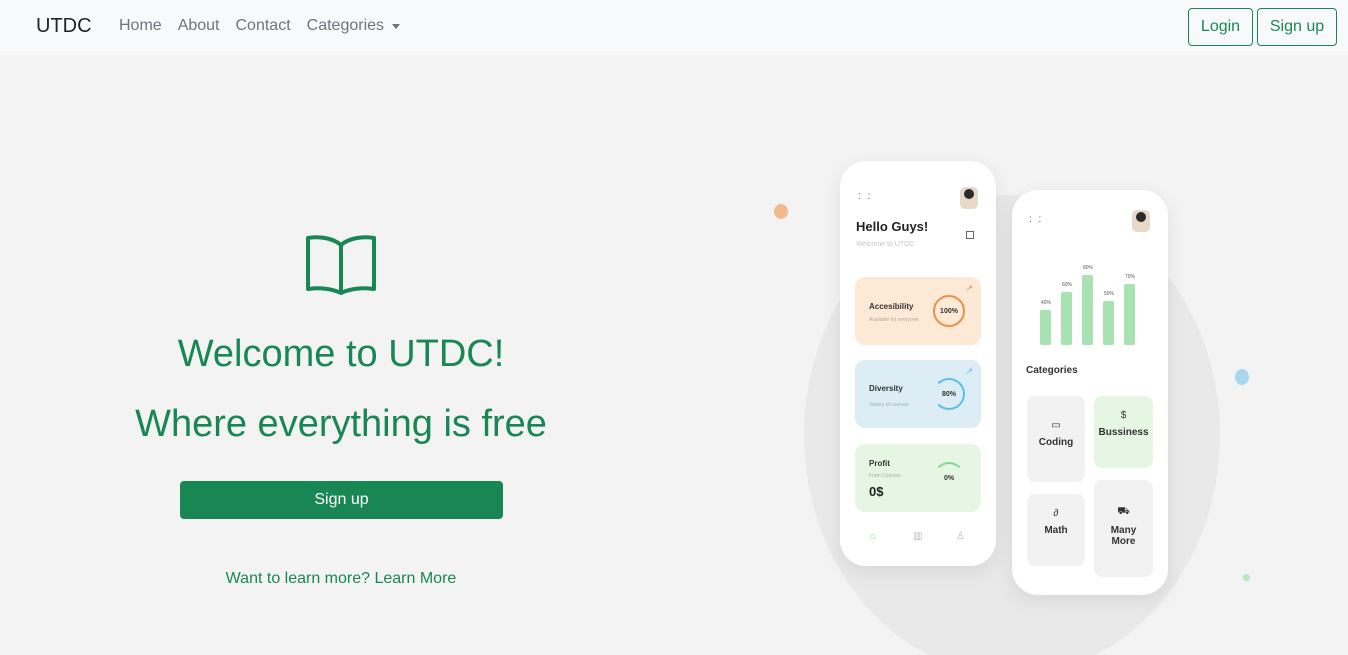  I want to click on compass-icon: ∂, so click(1056, 513).